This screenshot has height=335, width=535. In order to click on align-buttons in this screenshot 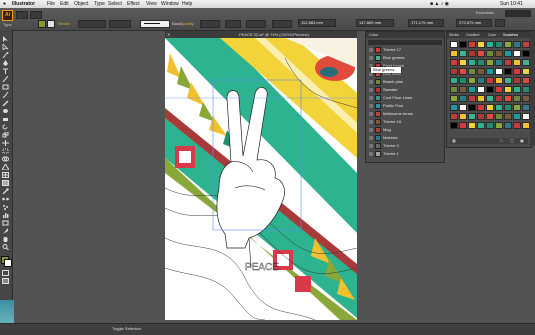, I will do `click(256, 24)`.